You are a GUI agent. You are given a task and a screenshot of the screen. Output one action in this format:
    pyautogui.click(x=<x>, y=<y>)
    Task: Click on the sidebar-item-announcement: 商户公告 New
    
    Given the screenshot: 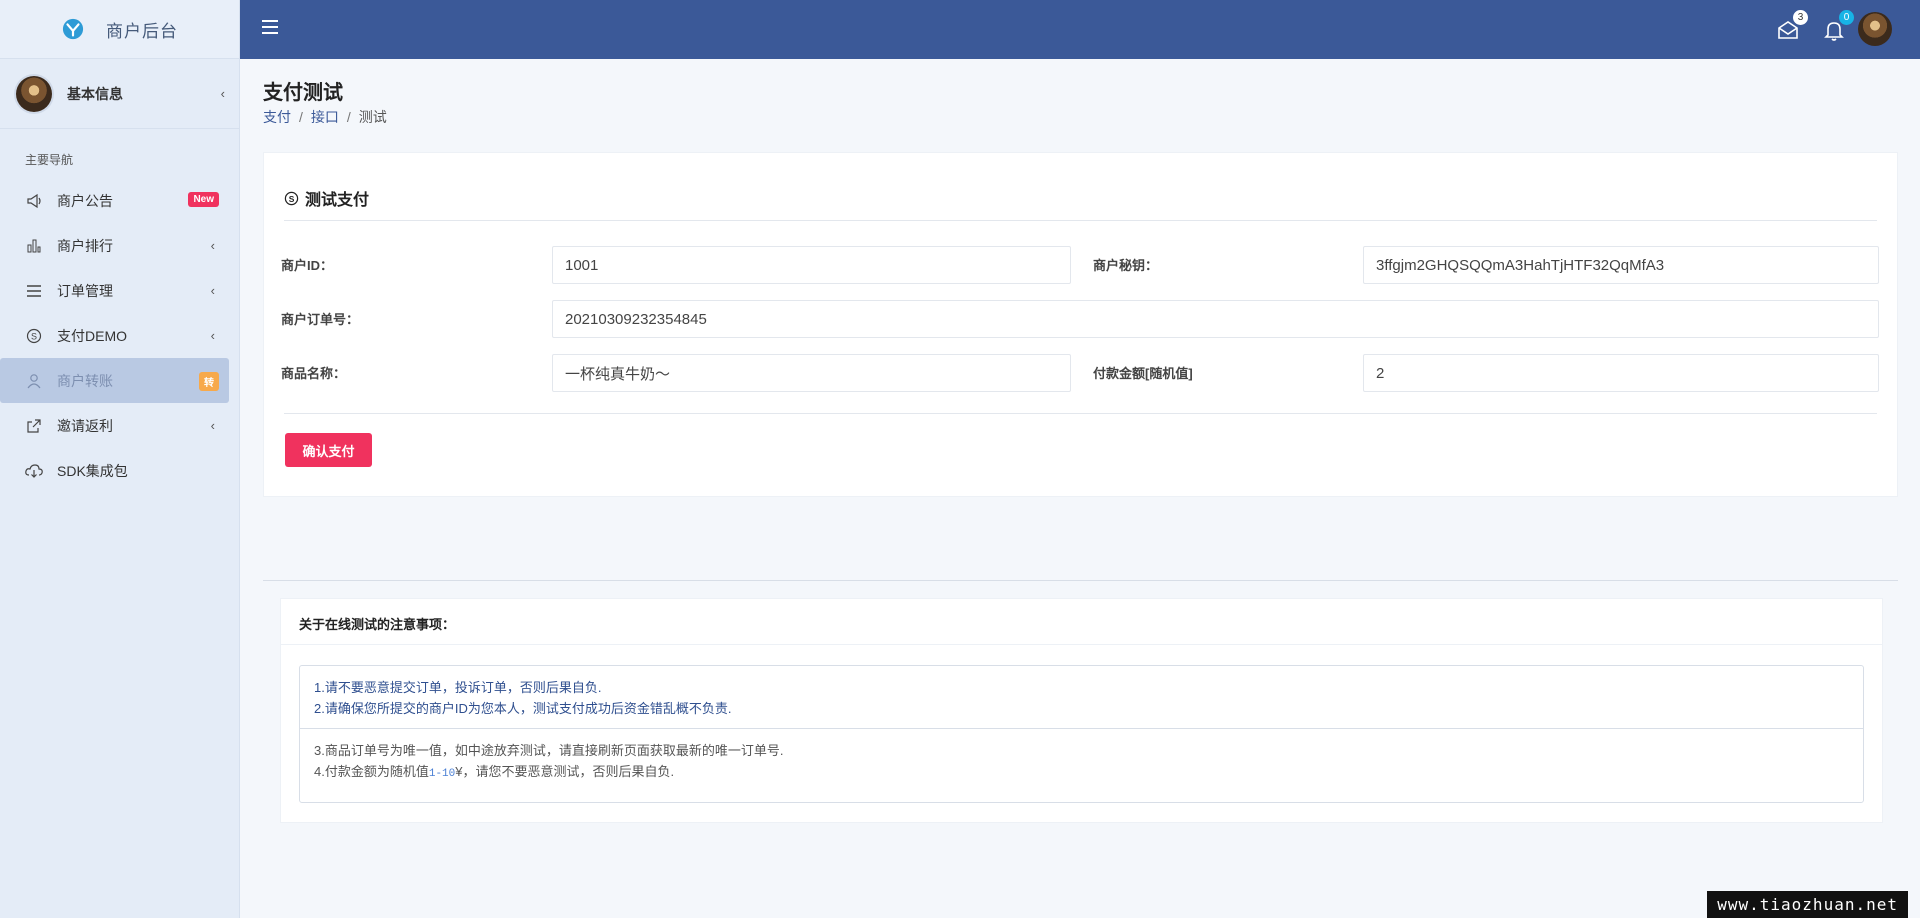 What is the action you would take?
    pyautogui.click(x=114, y=200)
    